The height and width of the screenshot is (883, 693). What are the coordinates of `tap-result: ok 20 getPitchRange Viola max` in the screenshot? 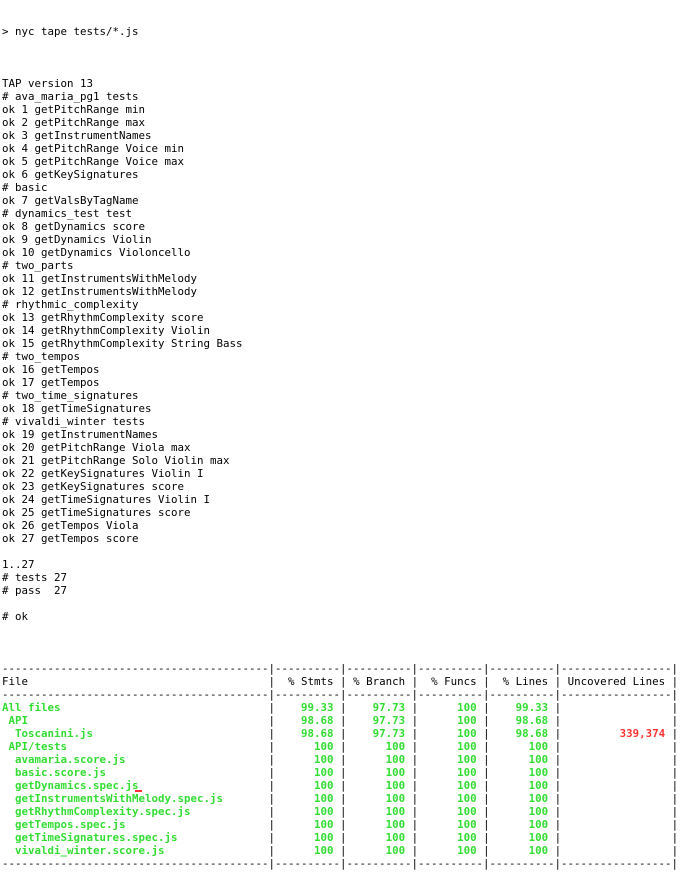 It's located at (96, 447).